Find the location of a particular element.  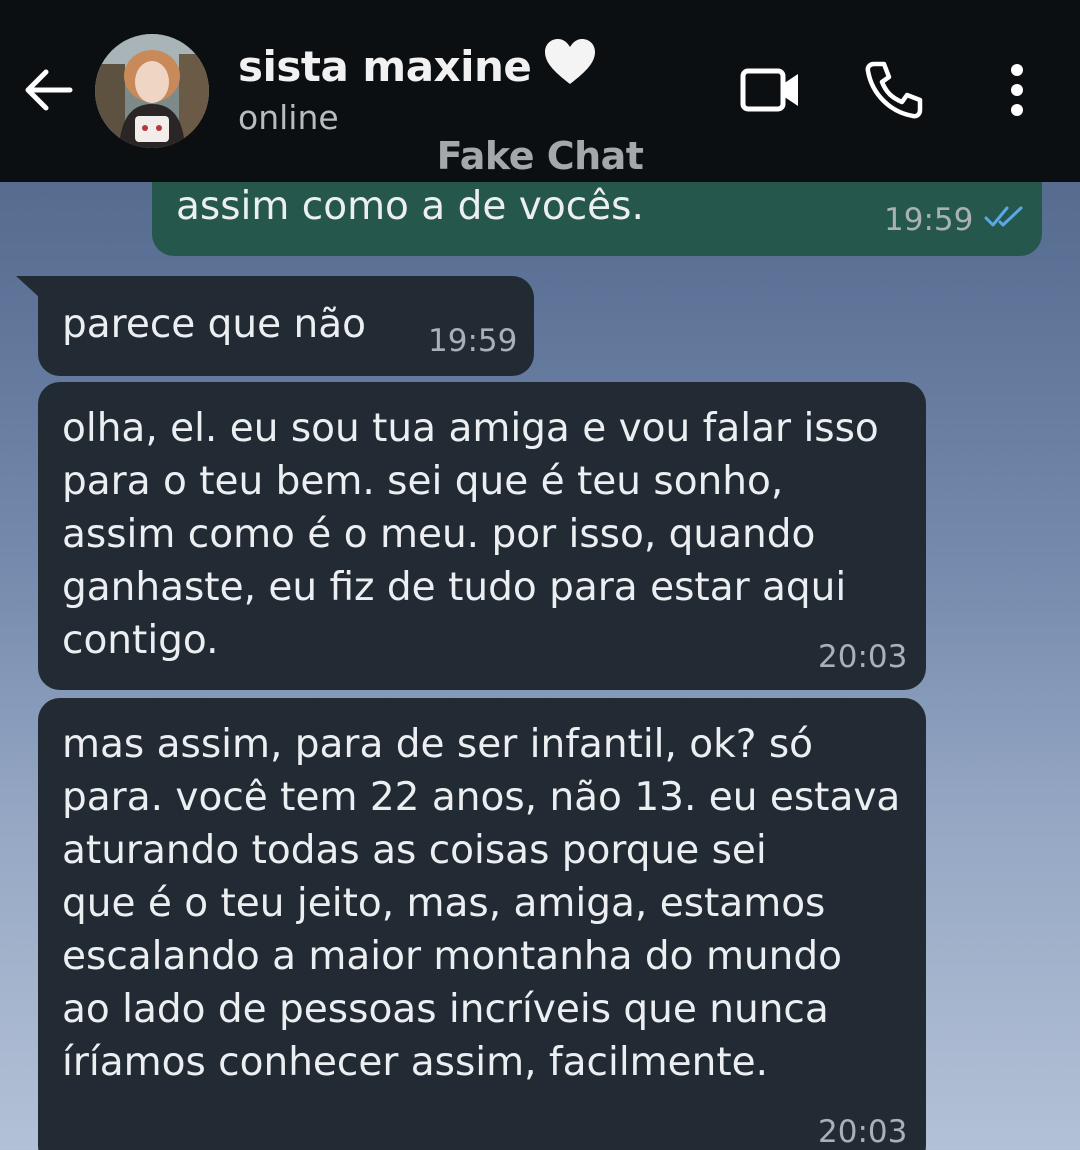

message-text: assim como a de vocês. is located at coordinates (410, 206).